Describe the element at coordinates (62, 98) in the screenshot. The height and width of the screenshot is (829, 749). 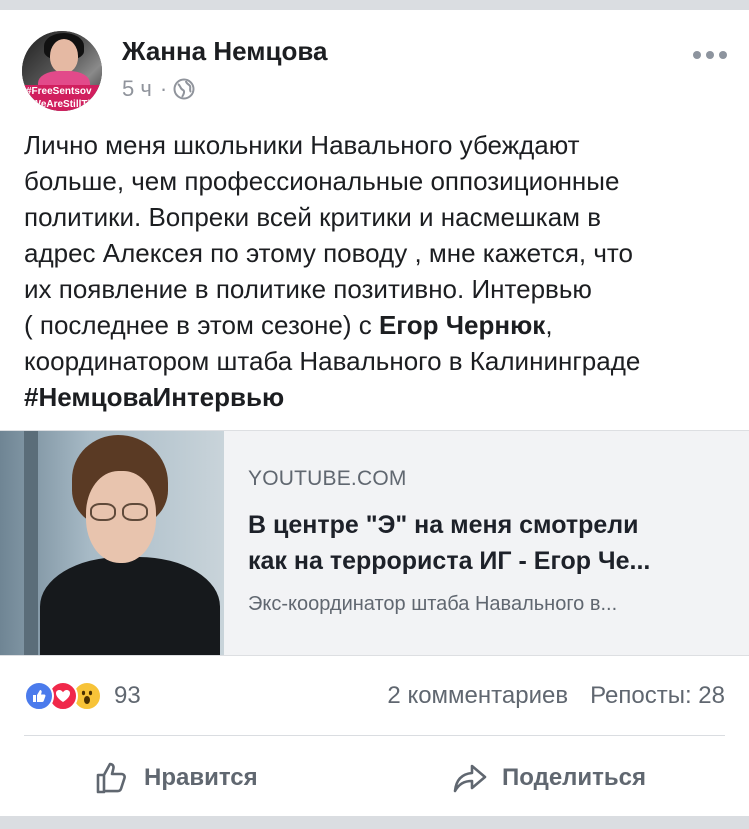
I see `avatar-banner: #FreeSentsov #WeAreStillThere` at that location.